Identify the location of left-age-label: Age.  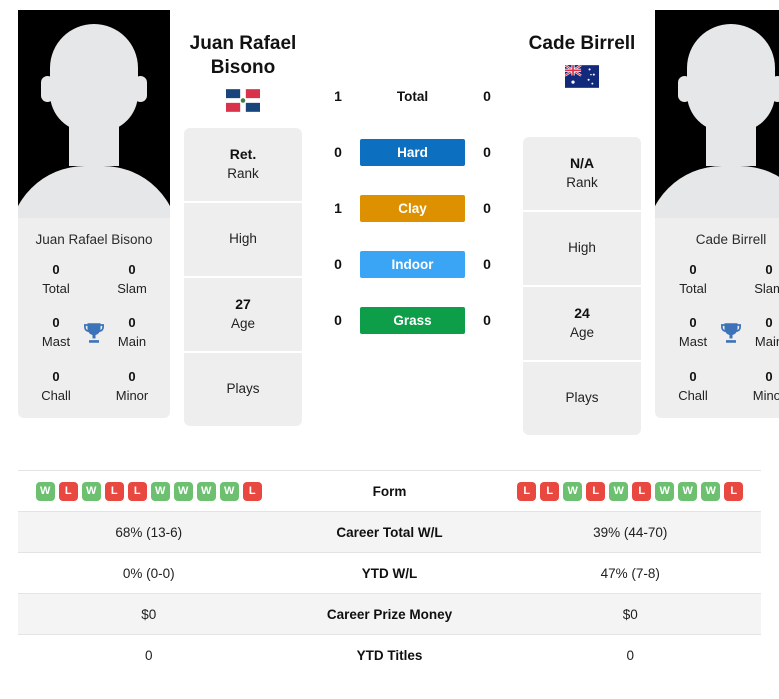
(243, 324).